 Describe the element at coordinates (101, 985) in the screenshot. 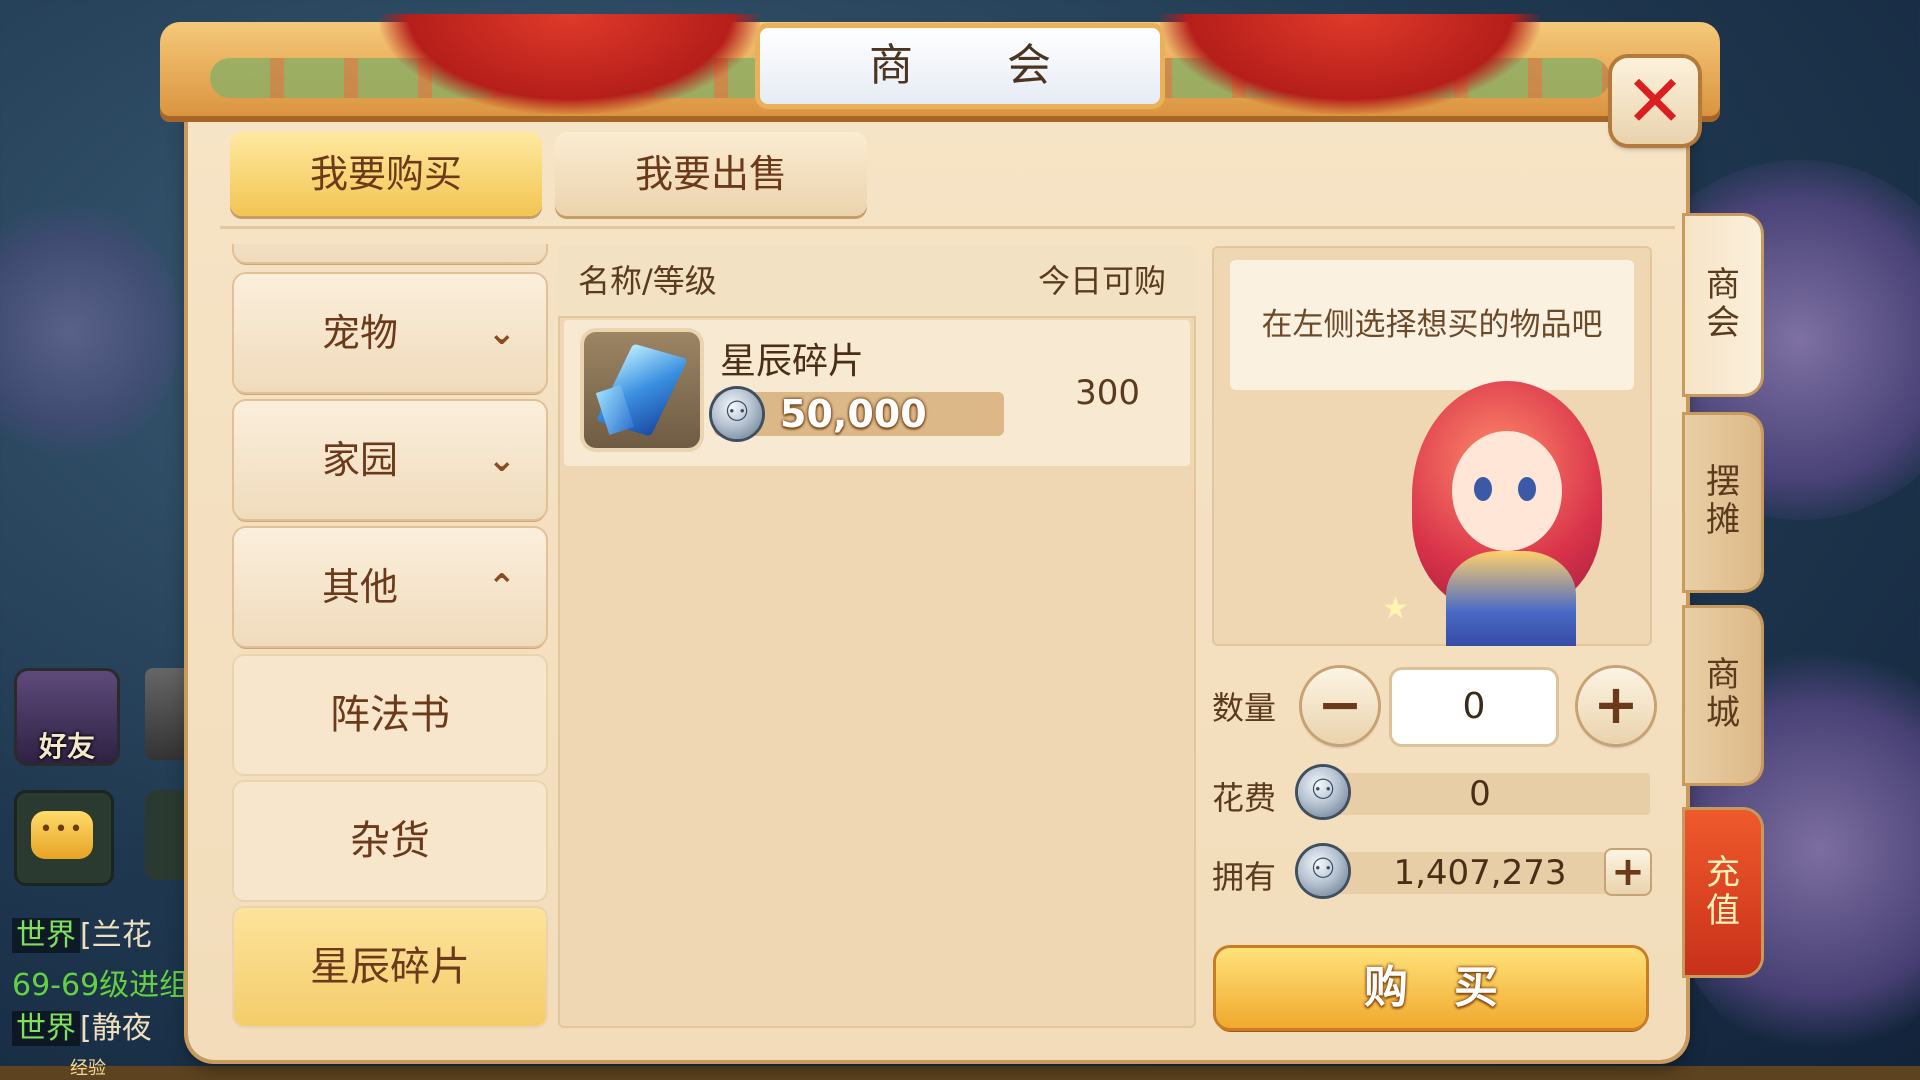

I see `chat-text: 69-69级进组` at that location.